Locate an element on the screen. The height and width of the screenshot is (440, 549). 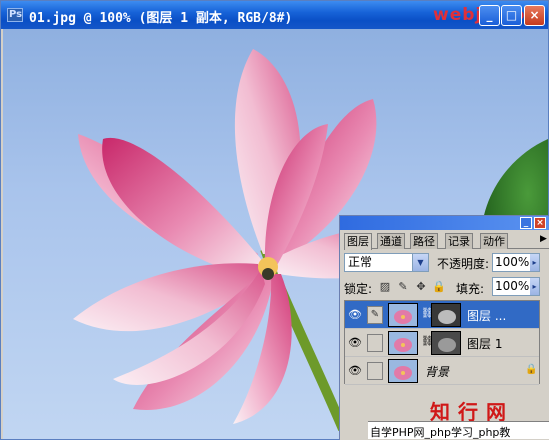
lock-position-move-icon: ✥ is located at coordinates (421, 287).